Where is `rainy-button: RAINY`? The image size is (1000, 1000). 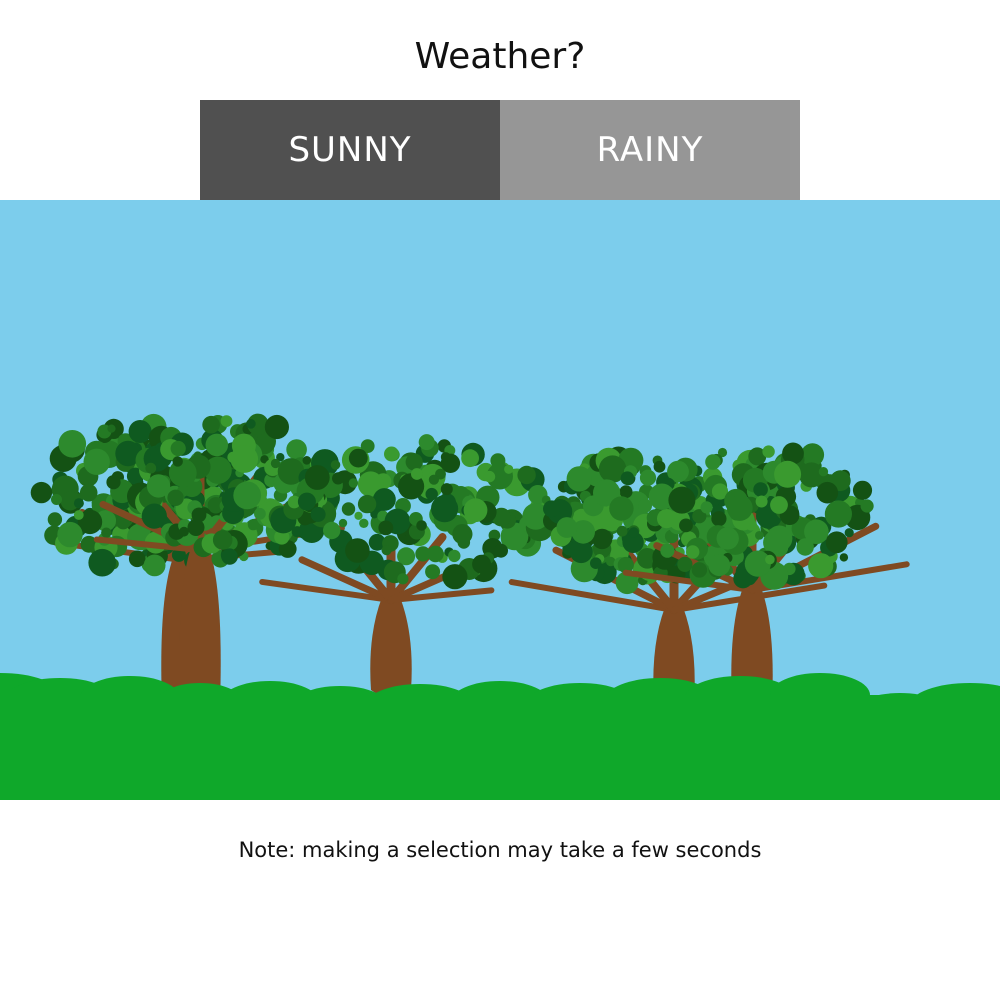 rainy-button: RAINY is located at coordinates (650, 150).